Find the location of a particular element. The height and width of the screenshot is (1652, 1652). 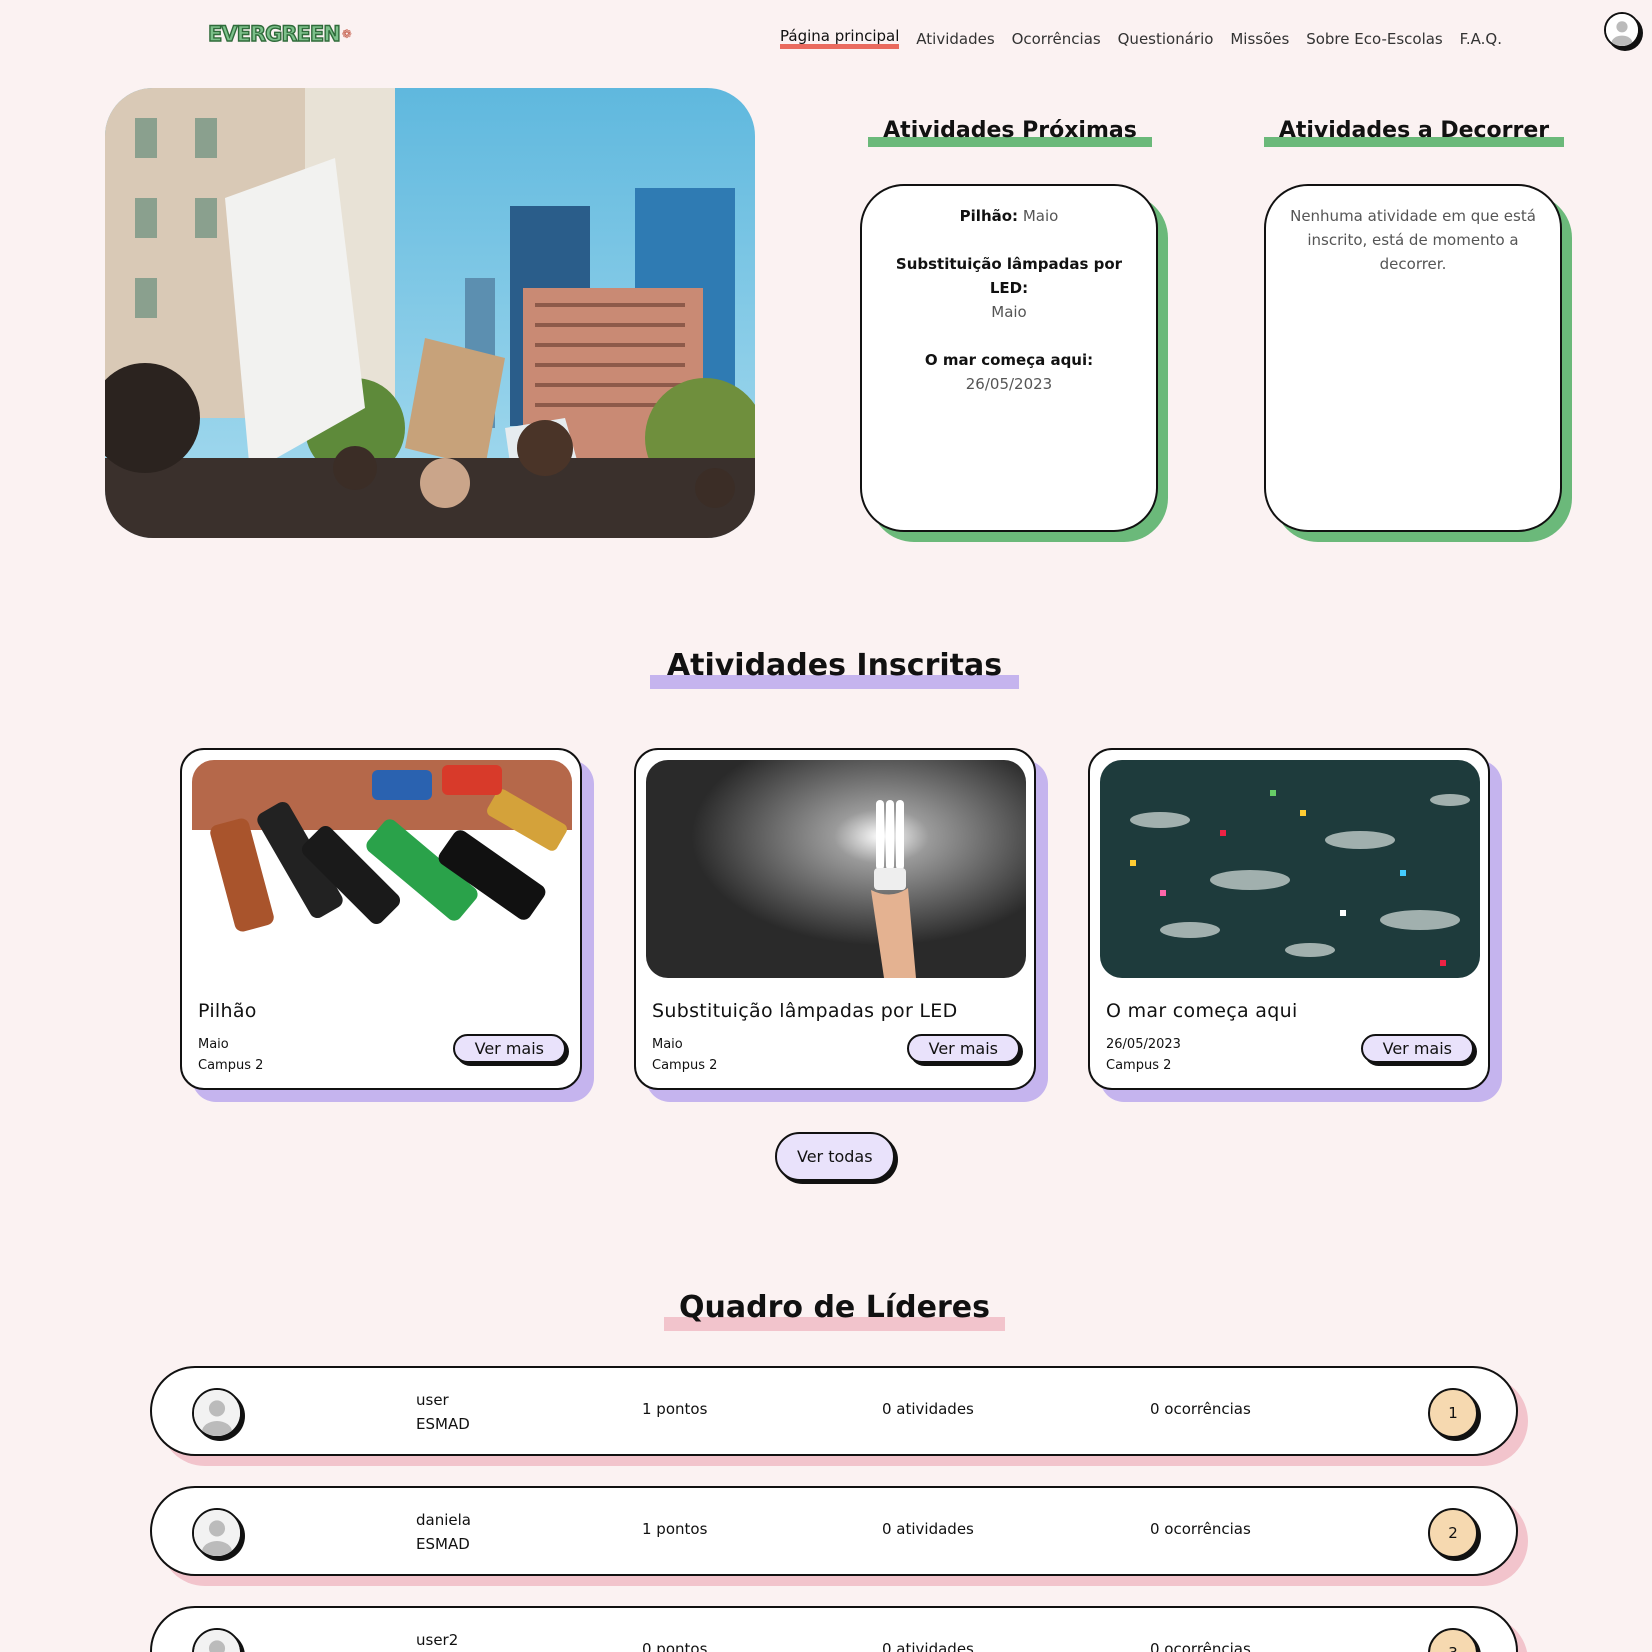

upcoming-item: Substituição lâmpadas por LED: Maio is located at coordinates (1009, 288).